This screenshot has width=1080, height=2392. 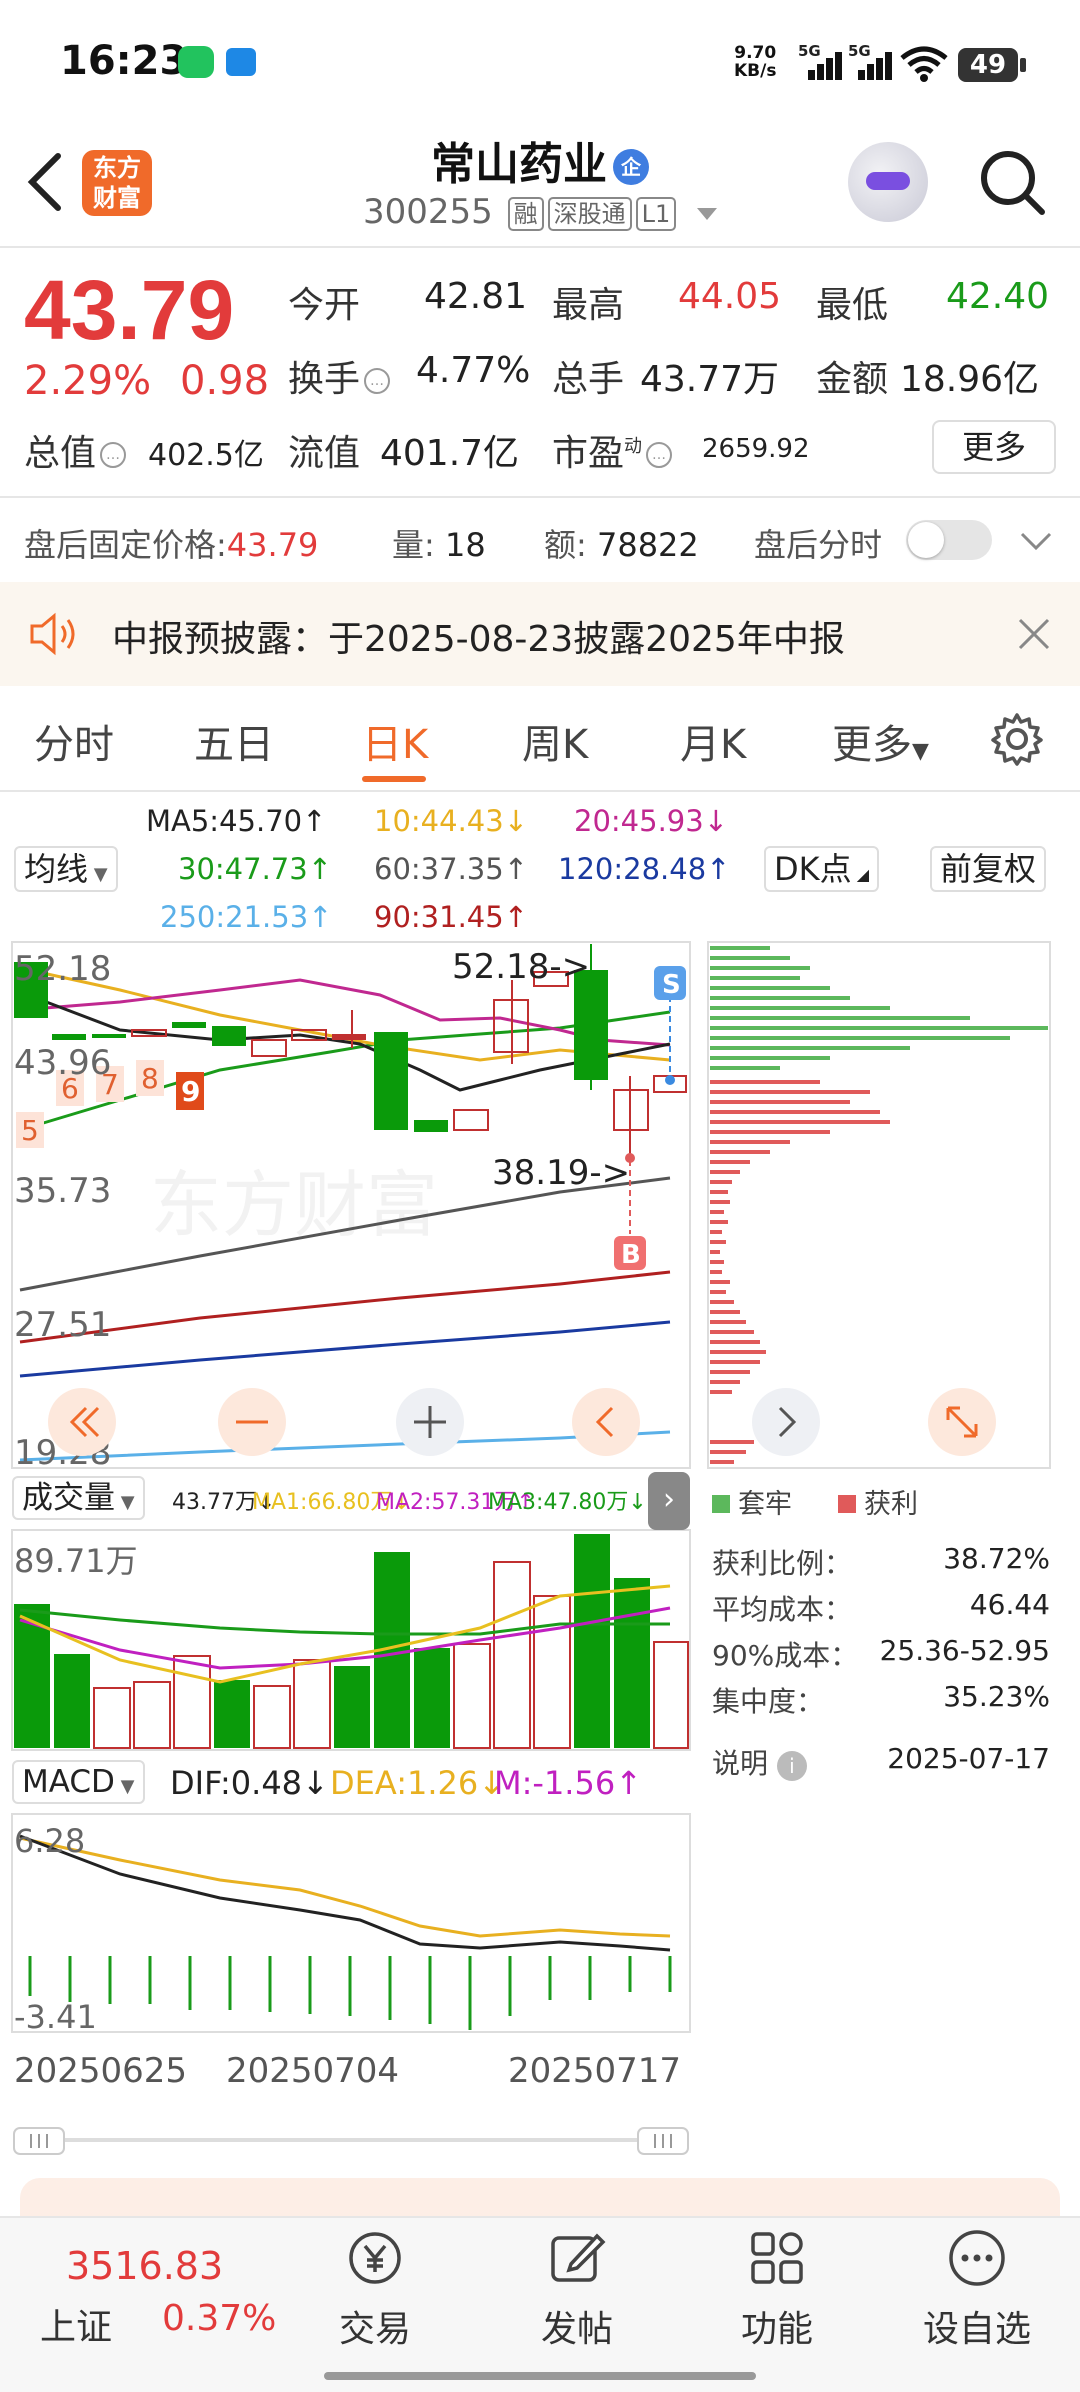 What do you see at coordinates (996, 1696) in the screenshot?
I see `concentration-value: 35.23%` at bounding box center [996, 1696].